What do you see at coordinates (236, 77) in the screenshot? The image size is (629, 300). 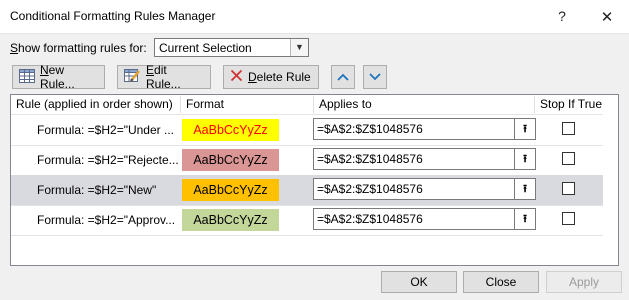 I see `delete-x-icon` at bounding box center [236, 77].